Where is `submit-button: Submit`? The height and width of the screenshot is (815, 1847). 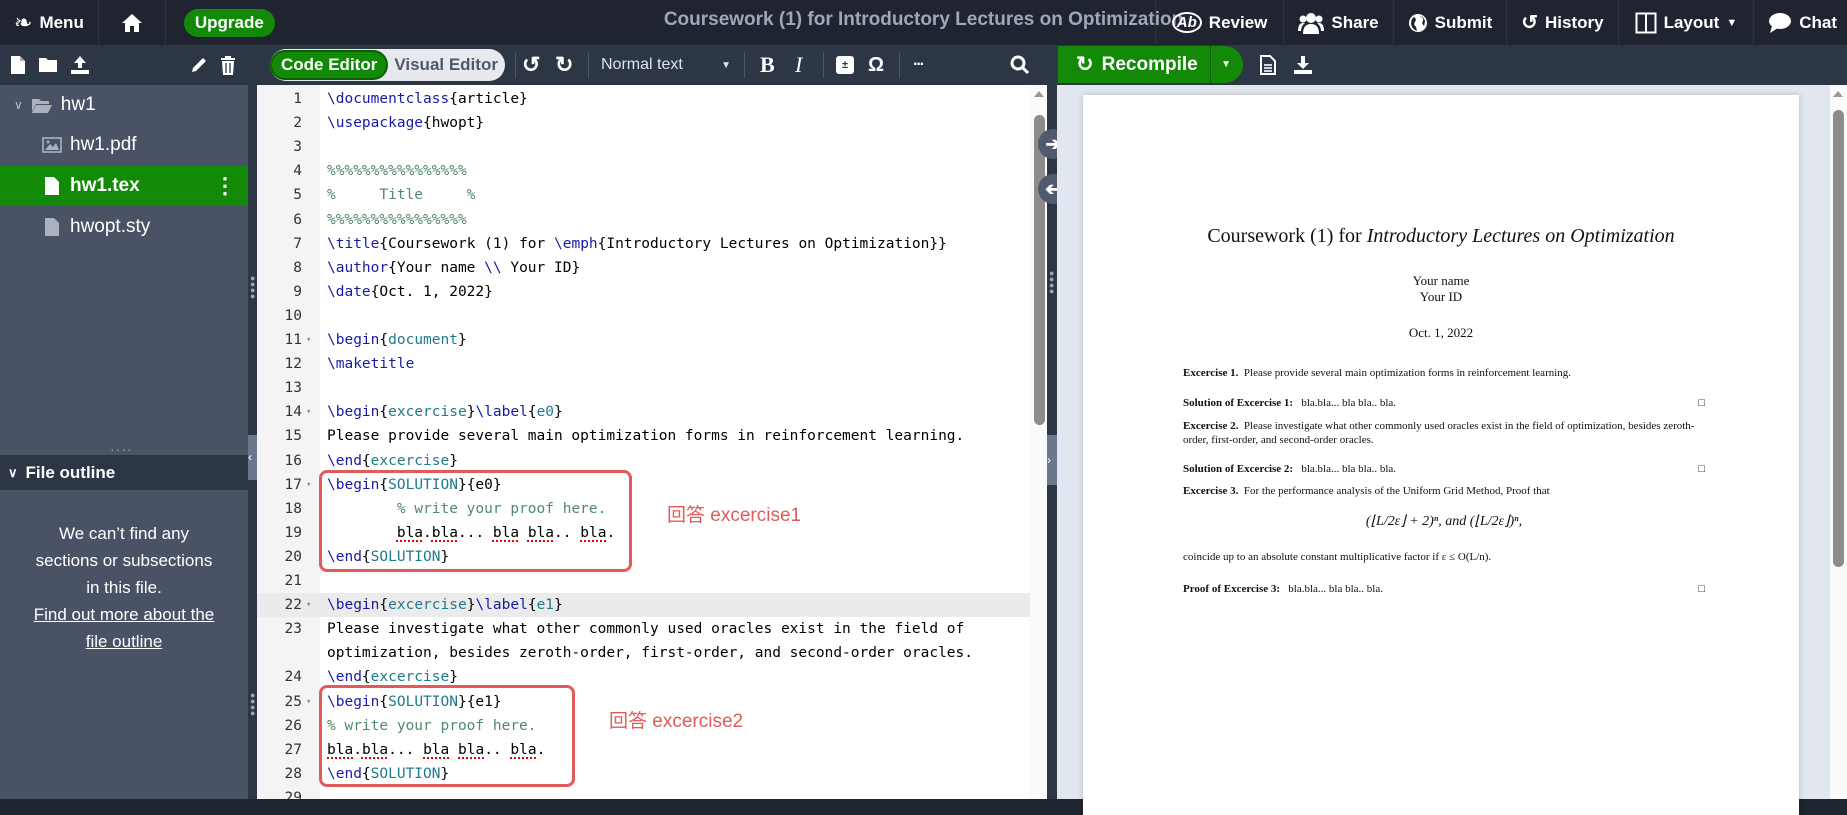 submit-button: Submit is located at coordinates (1449, 22).